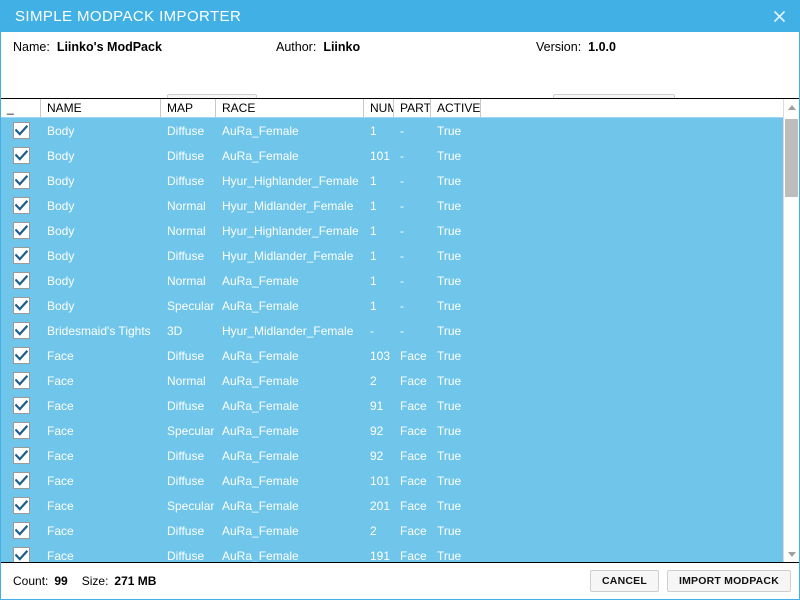  Describe the element at coordinates (400, 530) in the screenshot. I see `table-row: Face Diffuse AuRa_Female 2 Face True` at that location.